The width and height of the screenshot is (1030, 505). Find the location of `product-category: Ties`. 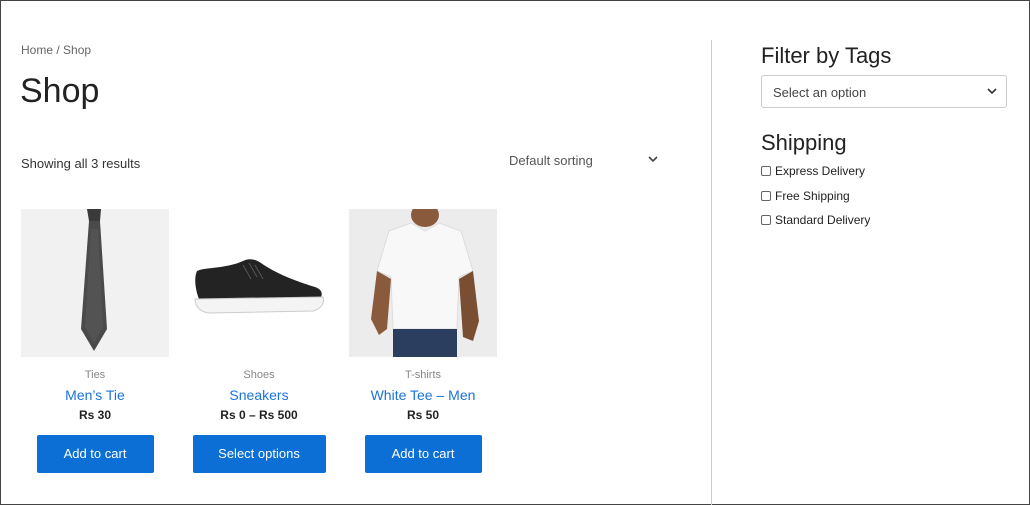

product-category: Ties is located at coordinates (95, 375).